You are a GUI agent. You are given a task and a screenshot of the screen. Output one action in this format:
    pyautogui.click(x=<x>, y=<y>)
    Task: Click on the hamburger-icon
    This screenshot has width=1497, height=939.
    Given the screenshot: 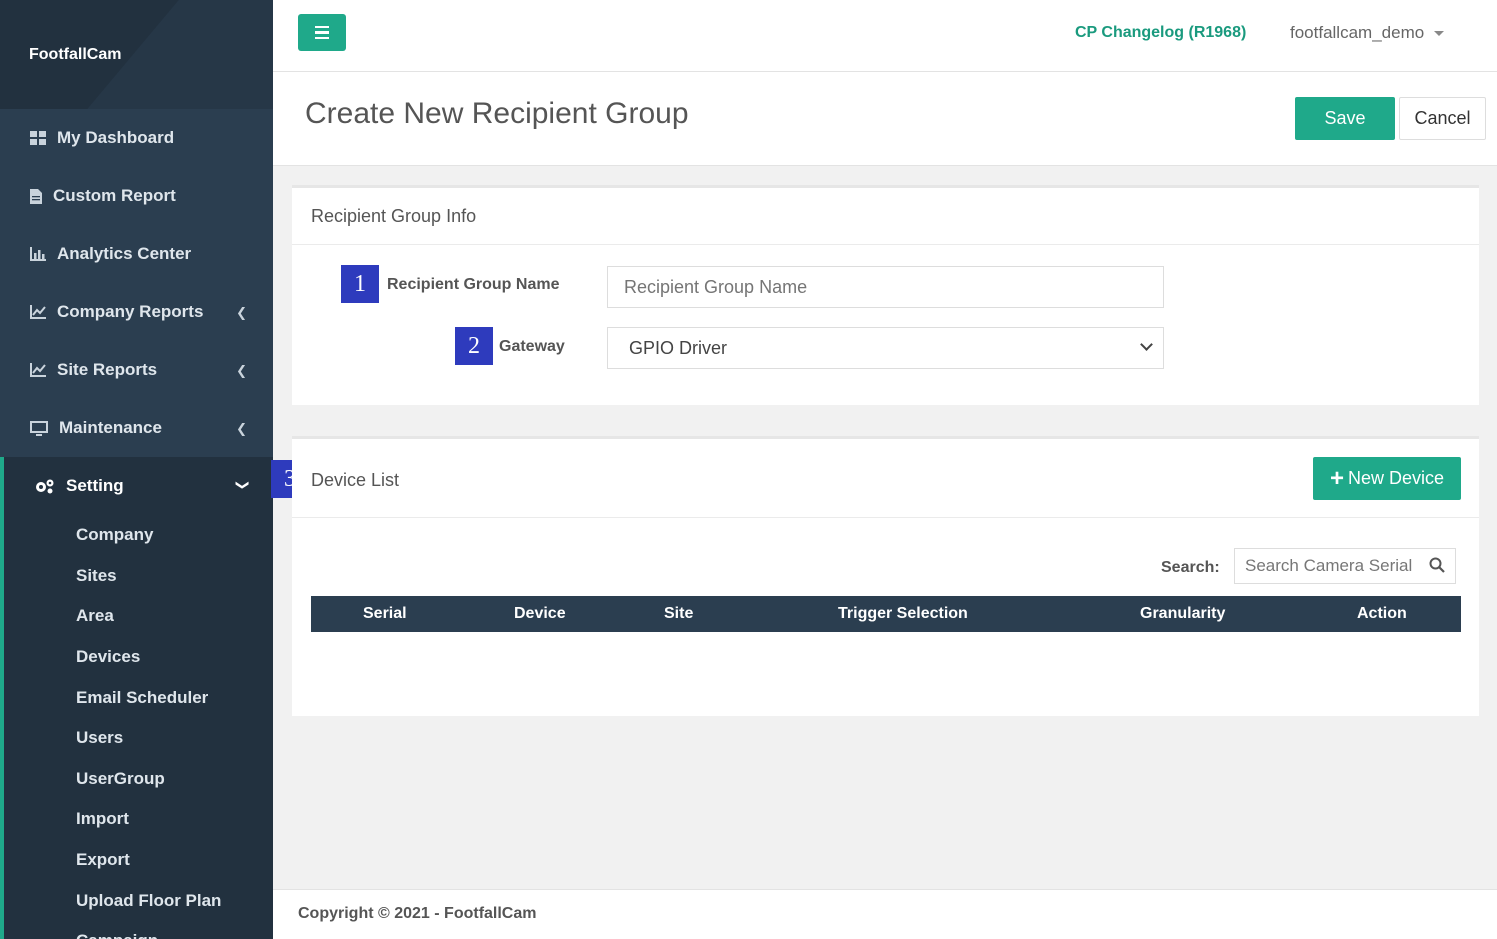 What is the action you would take?
    pyautogui.click(x=322, y=27)
    